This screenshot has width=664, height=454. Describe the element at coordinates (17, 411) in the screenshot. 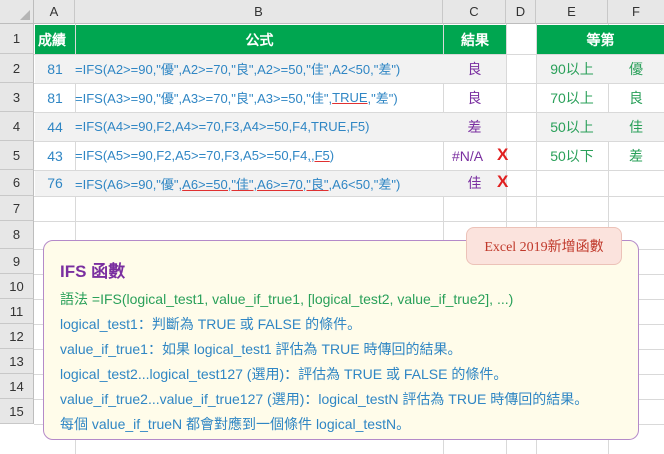

I see `row-header-15: 15` at that location.